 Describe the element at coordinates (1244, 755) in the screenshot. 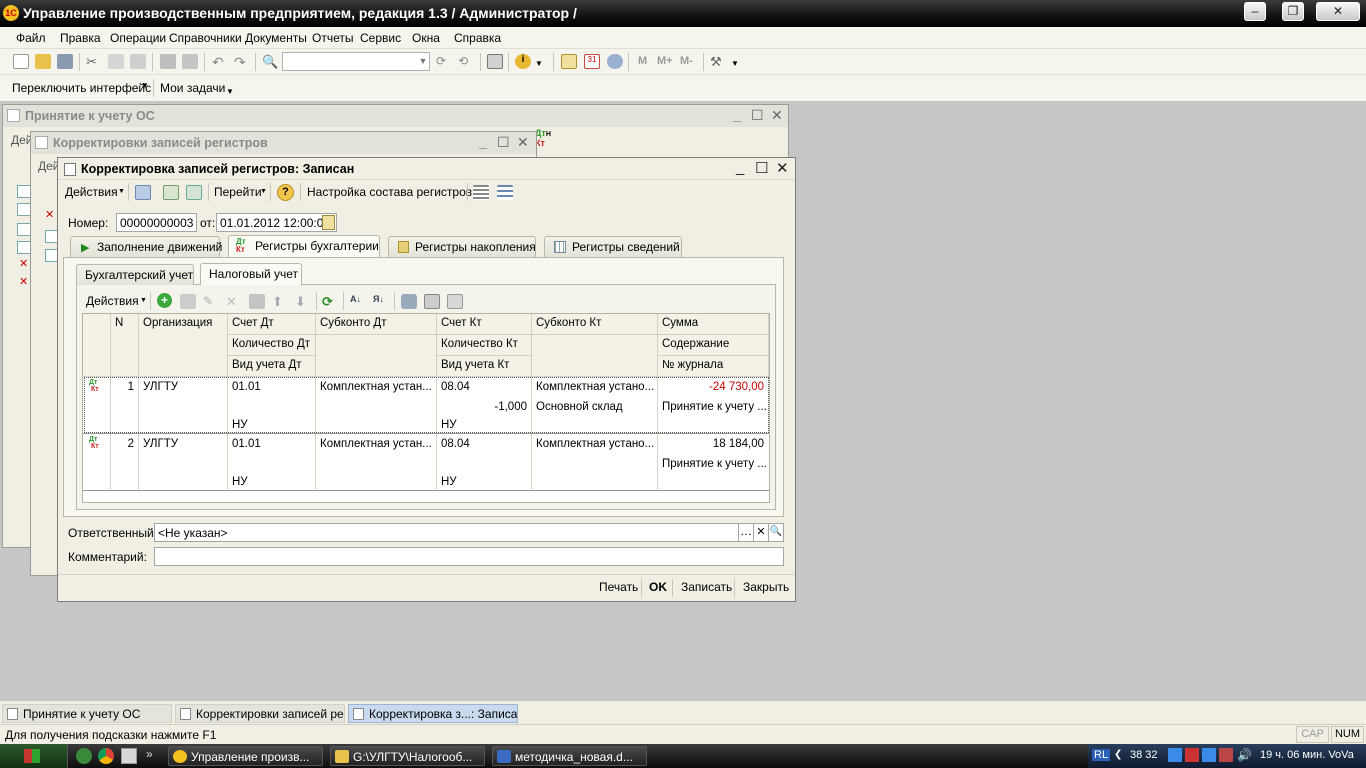

I see `volume-icon: 🔊` at that location.